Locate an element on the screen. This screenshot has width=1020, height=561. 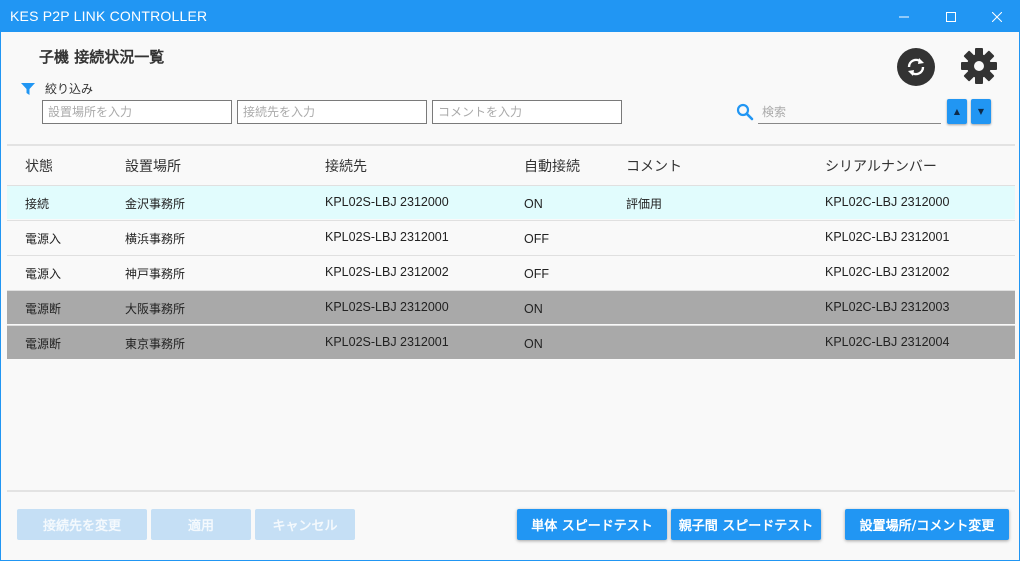
header-location: 設置場所 is located at coordinates (153, 166).